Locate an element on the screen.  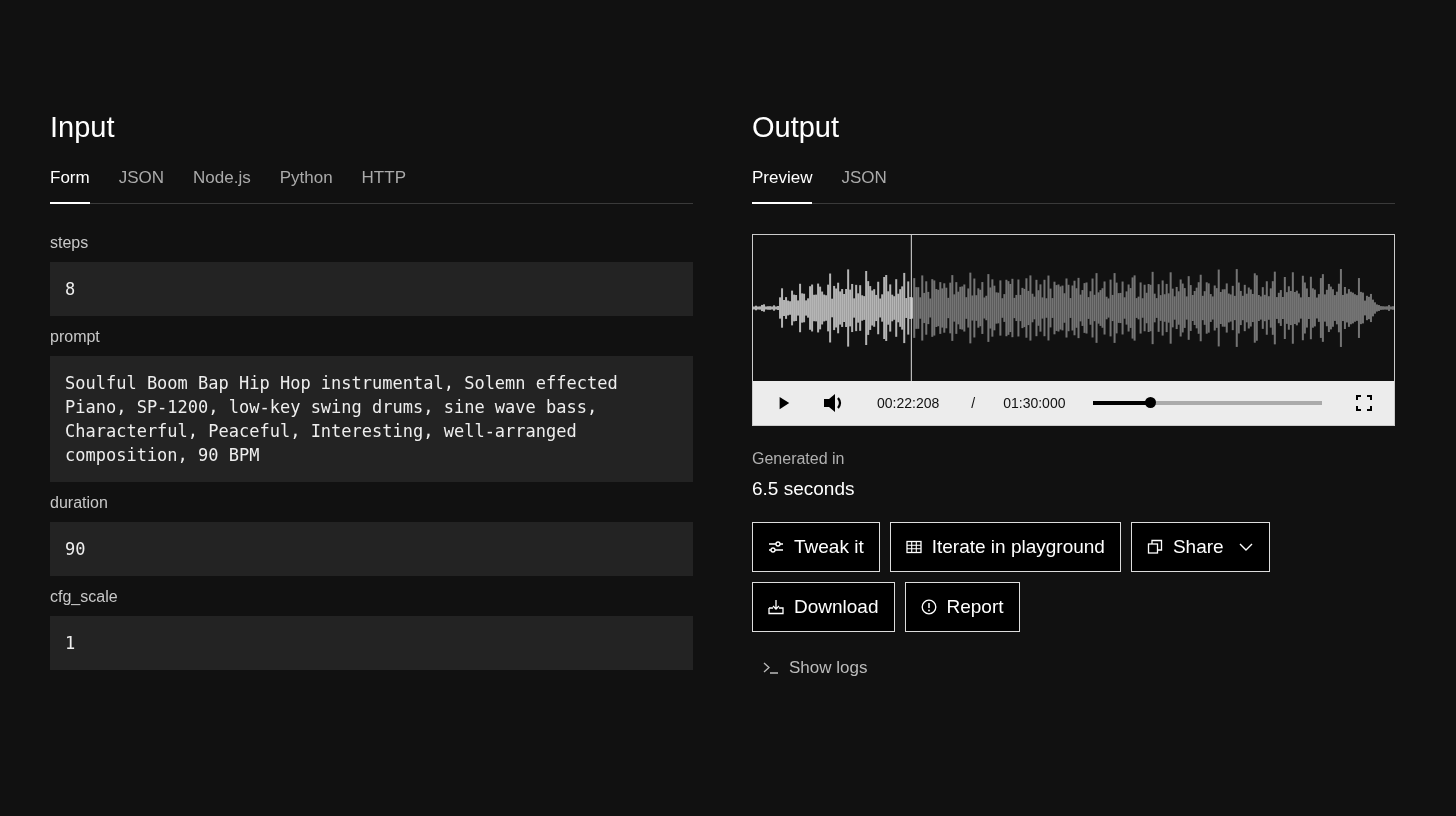
action-button: Iterate in playground is located at coordinates (1005, 547).